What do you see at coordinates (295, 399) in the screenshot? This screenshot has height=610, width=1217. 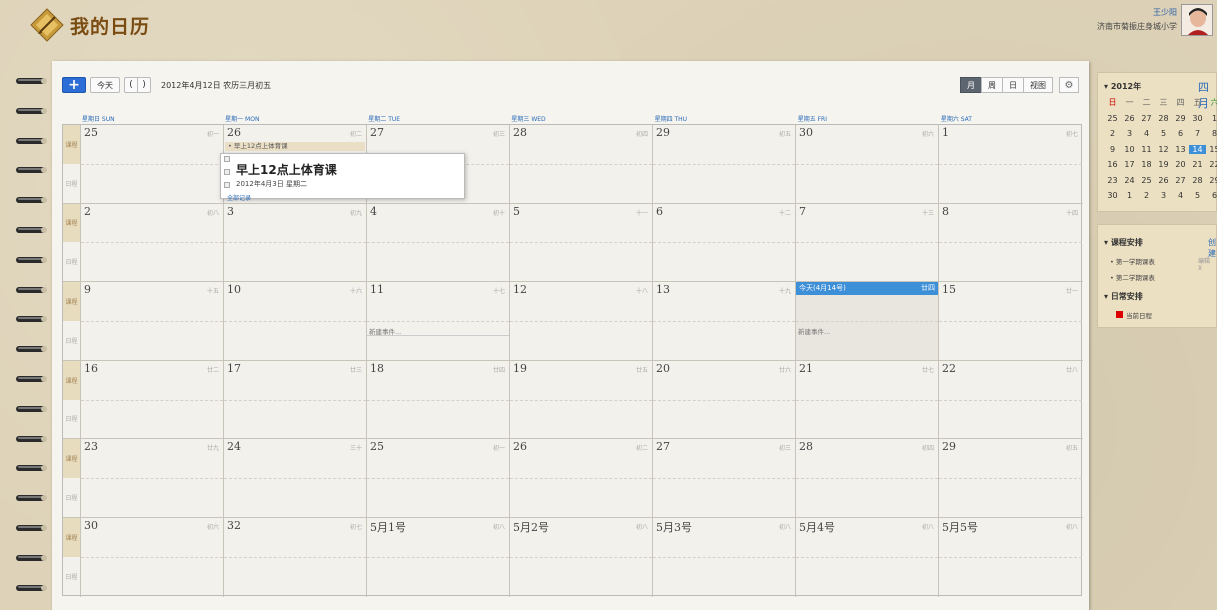 I see `day-cell: 17 廿三` at bounding box center [295, 399].